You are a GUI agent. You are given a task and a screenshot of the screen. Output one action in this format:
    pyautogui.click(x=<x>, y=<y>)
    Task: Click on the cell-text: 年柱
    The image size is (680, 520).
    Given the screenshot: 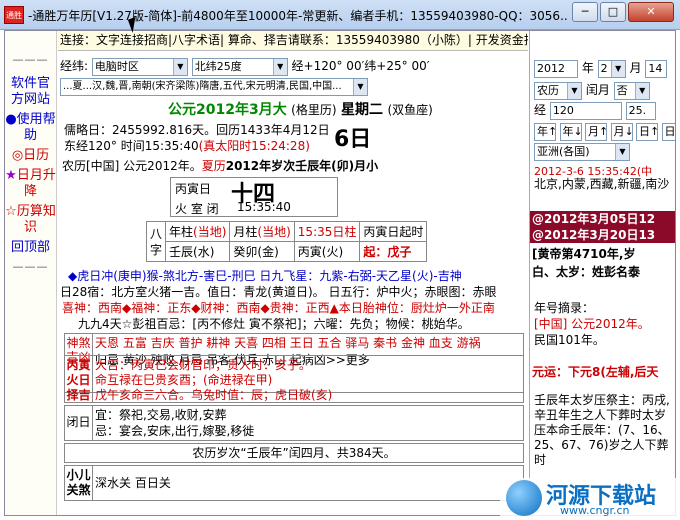 What is the action you would take?
    pyautogui.click(x=181, y=232)
    